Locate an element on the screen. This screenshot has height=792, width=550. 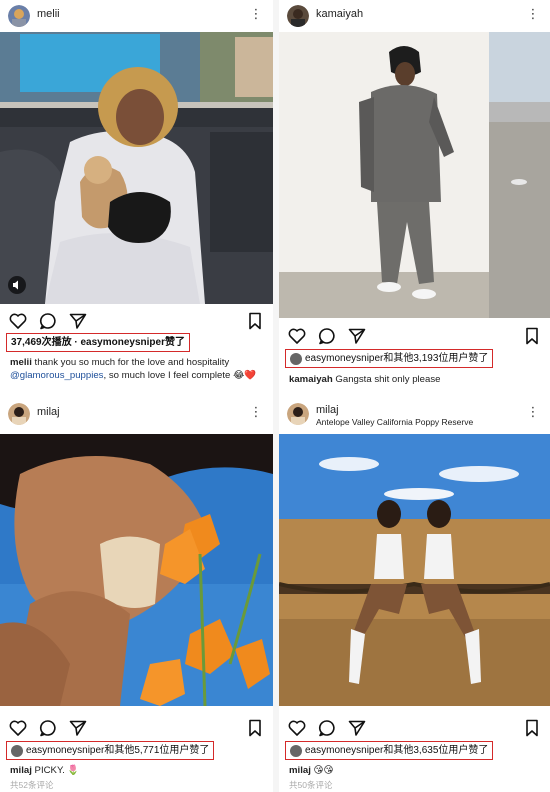
caption-emoji: 😂❤️ is located at coordinates (245, 375).